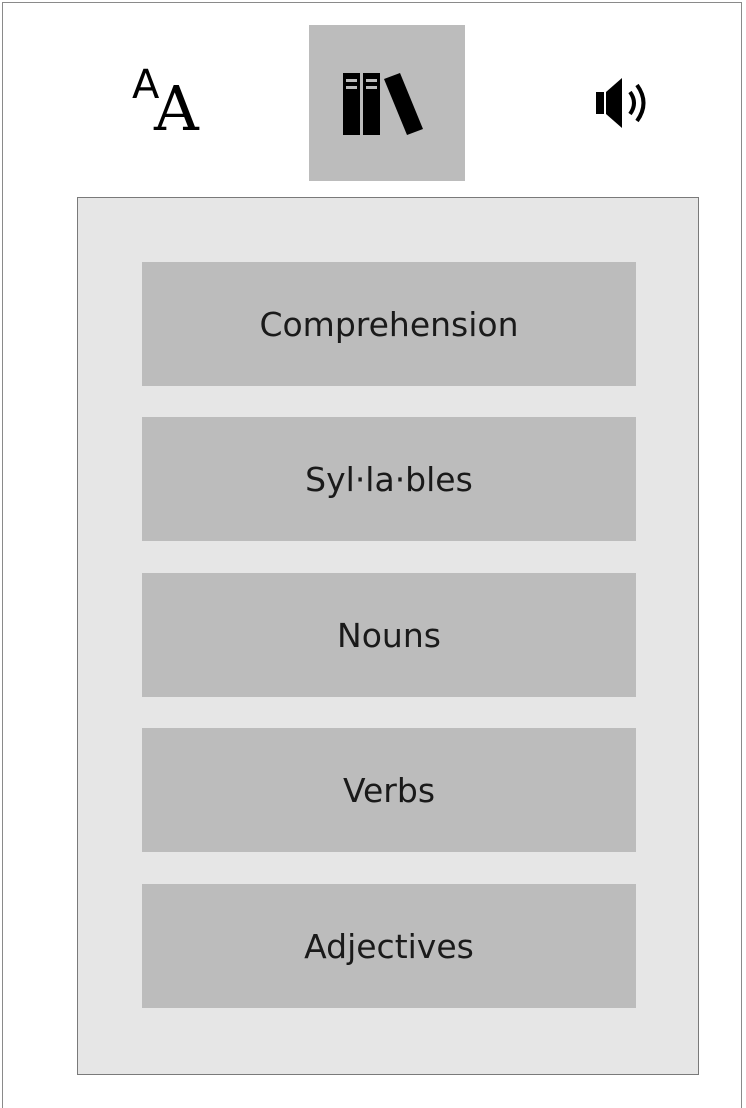 The image size is (746, 1108). What do you see at coordinates (383, 104) in the screenshot?
I see `library-books-icon` at bounding box center [383, 104].